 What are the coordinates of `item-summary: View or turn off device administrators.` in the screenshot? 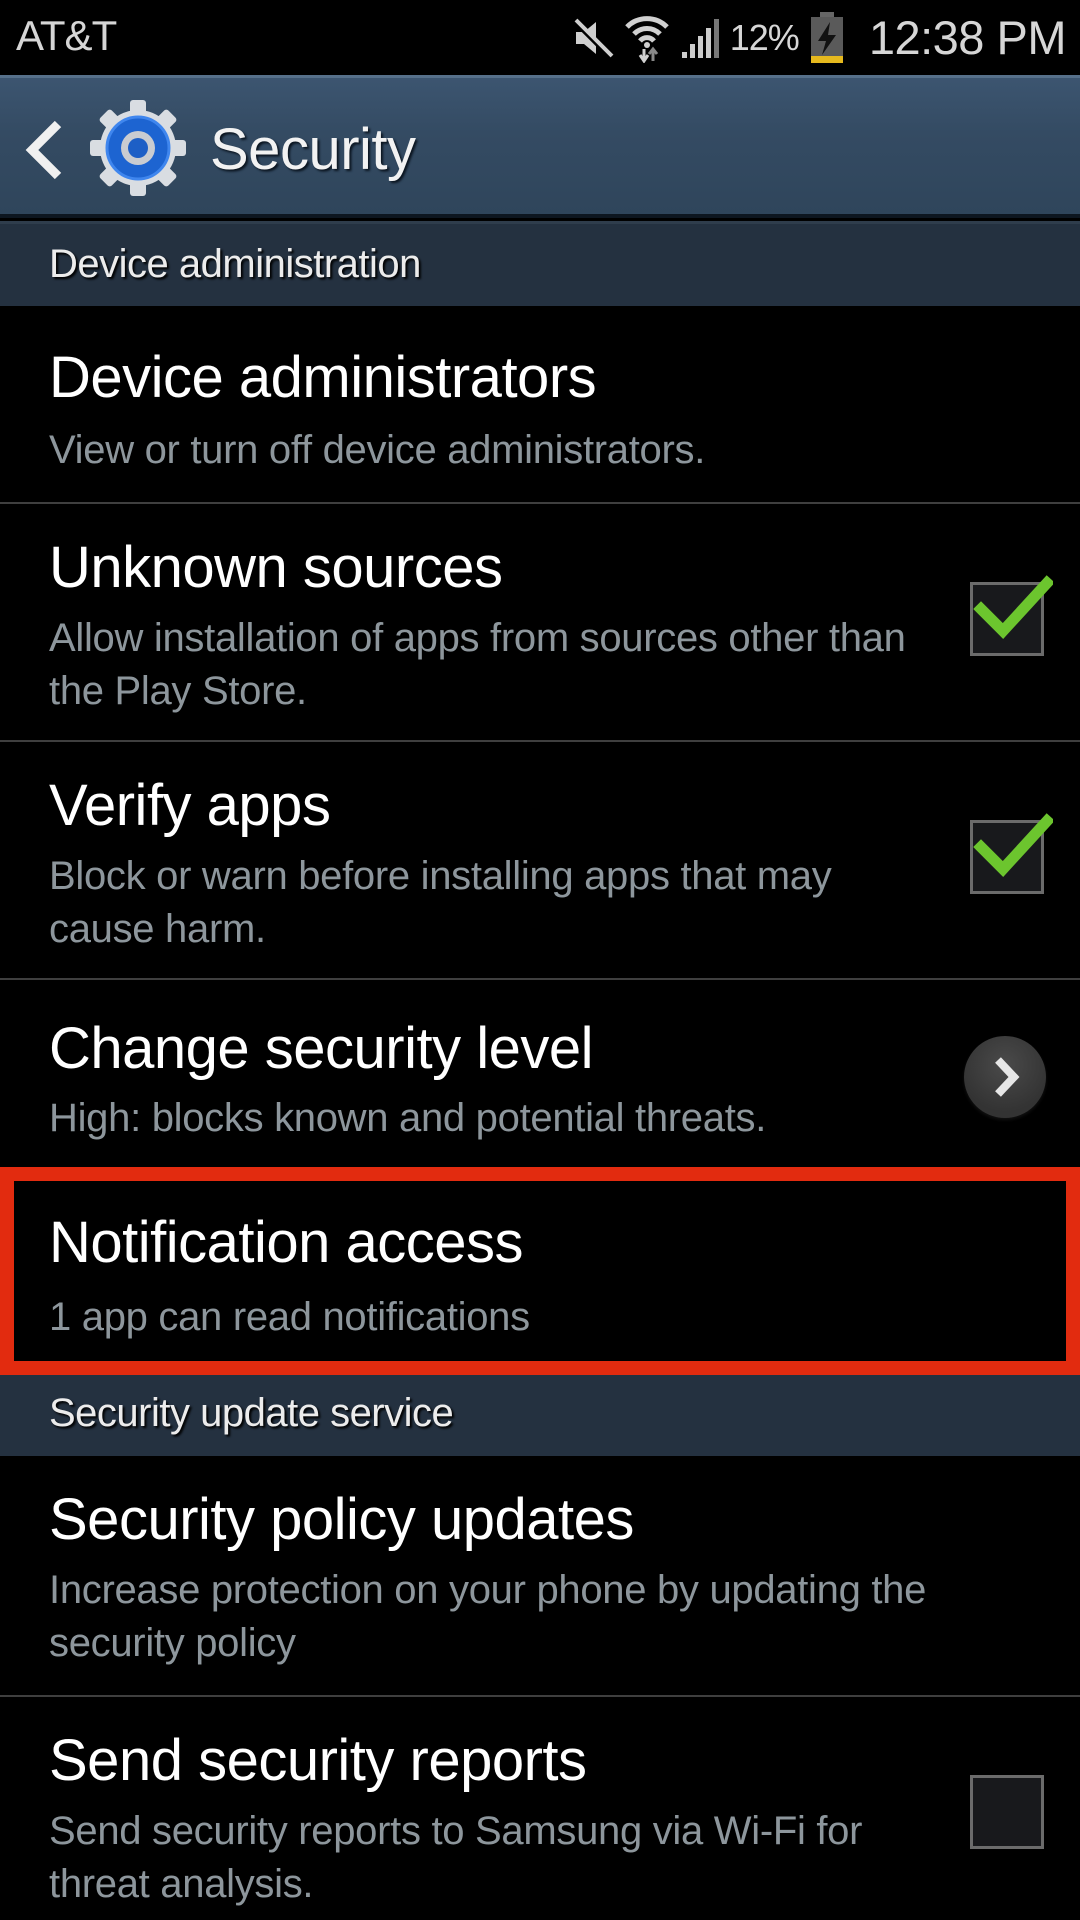 It's located at (377, 450).